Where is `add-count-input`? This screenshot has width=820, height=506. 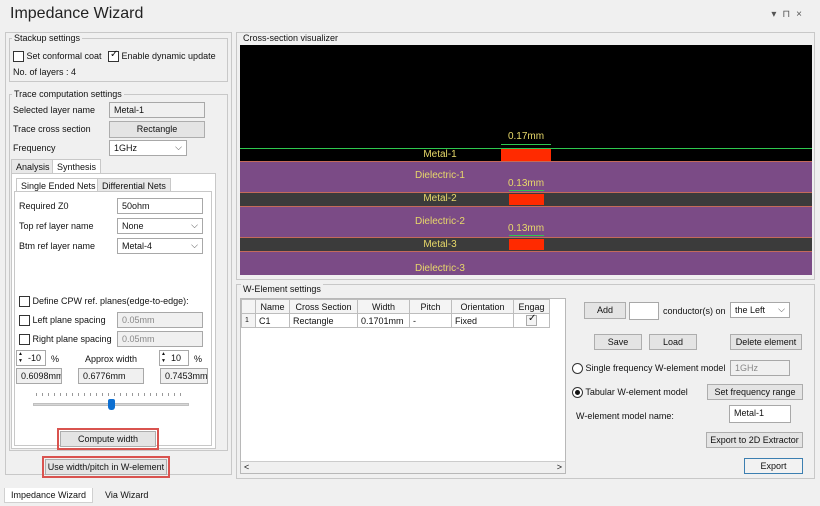 add-count-input is located at coordinates (644, 311).